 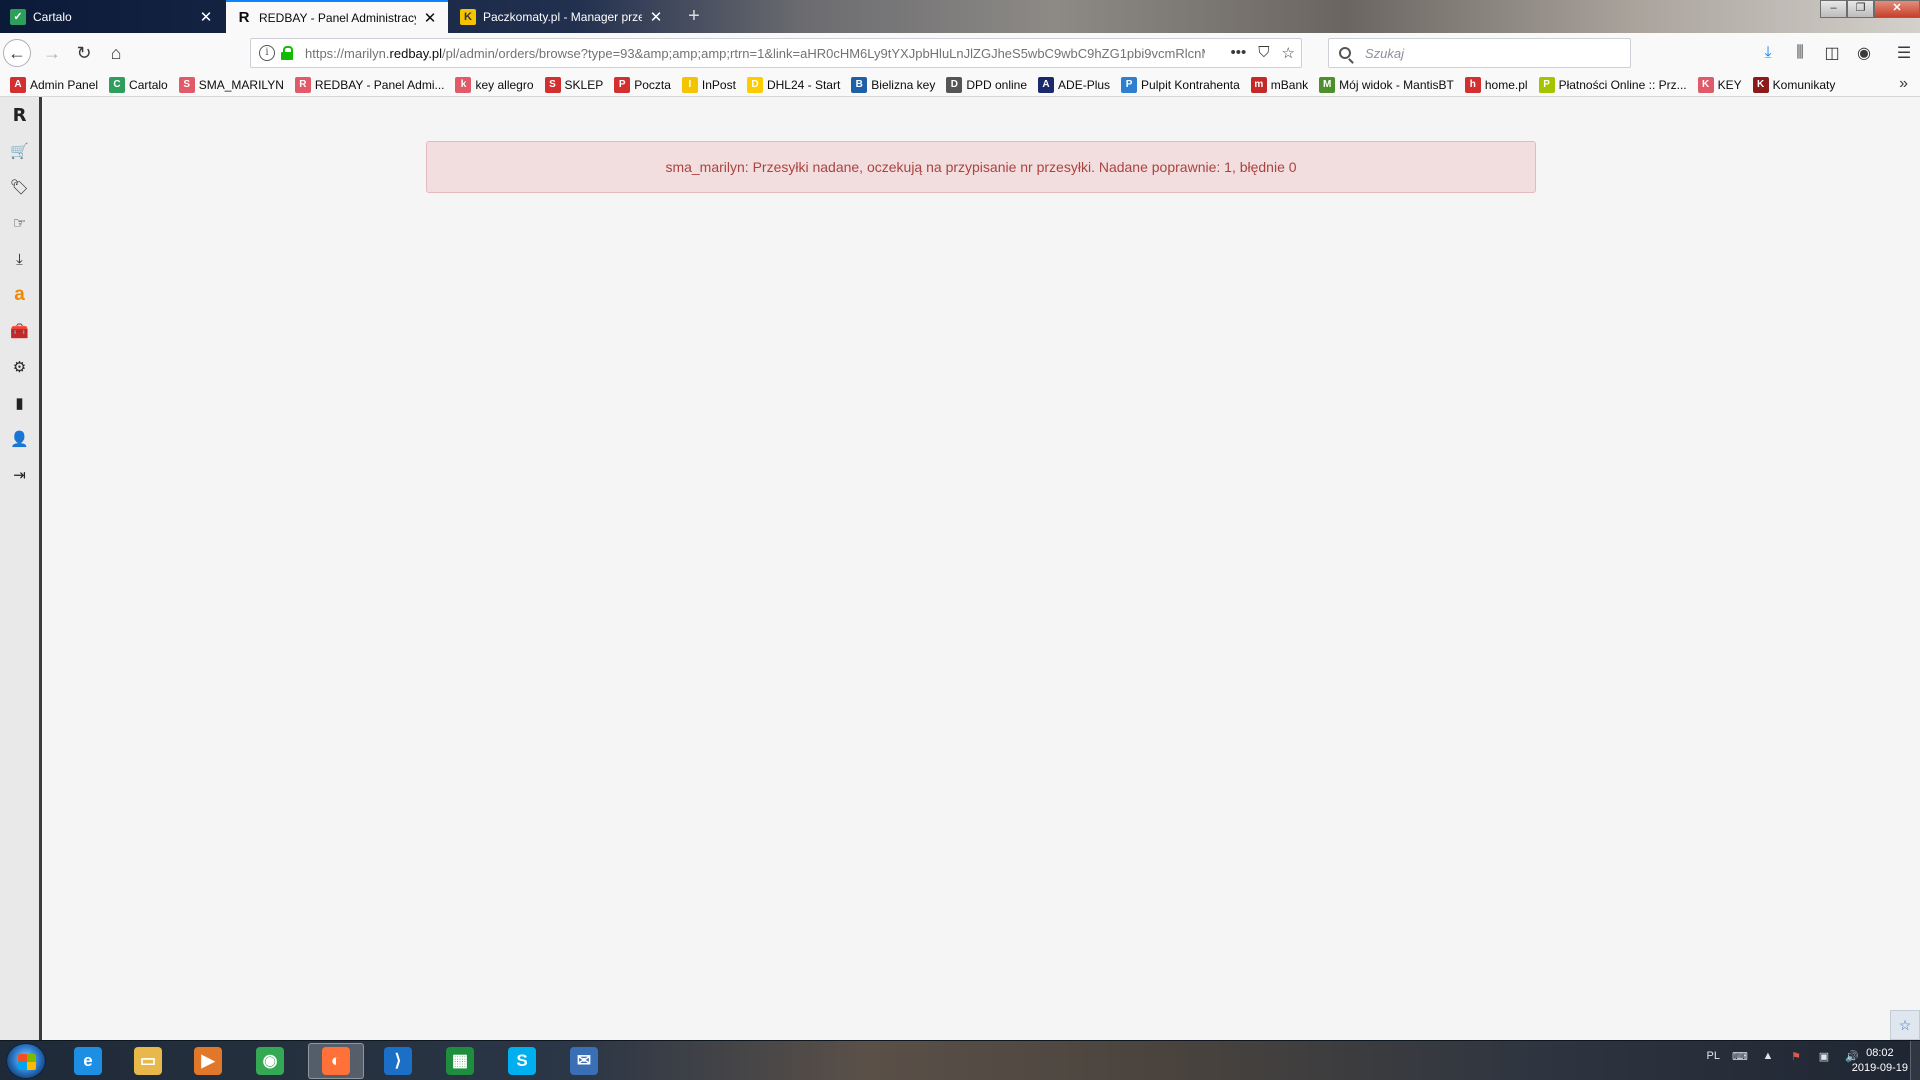 I want to click on minimize-button: –, so click(x=1833, y=9).